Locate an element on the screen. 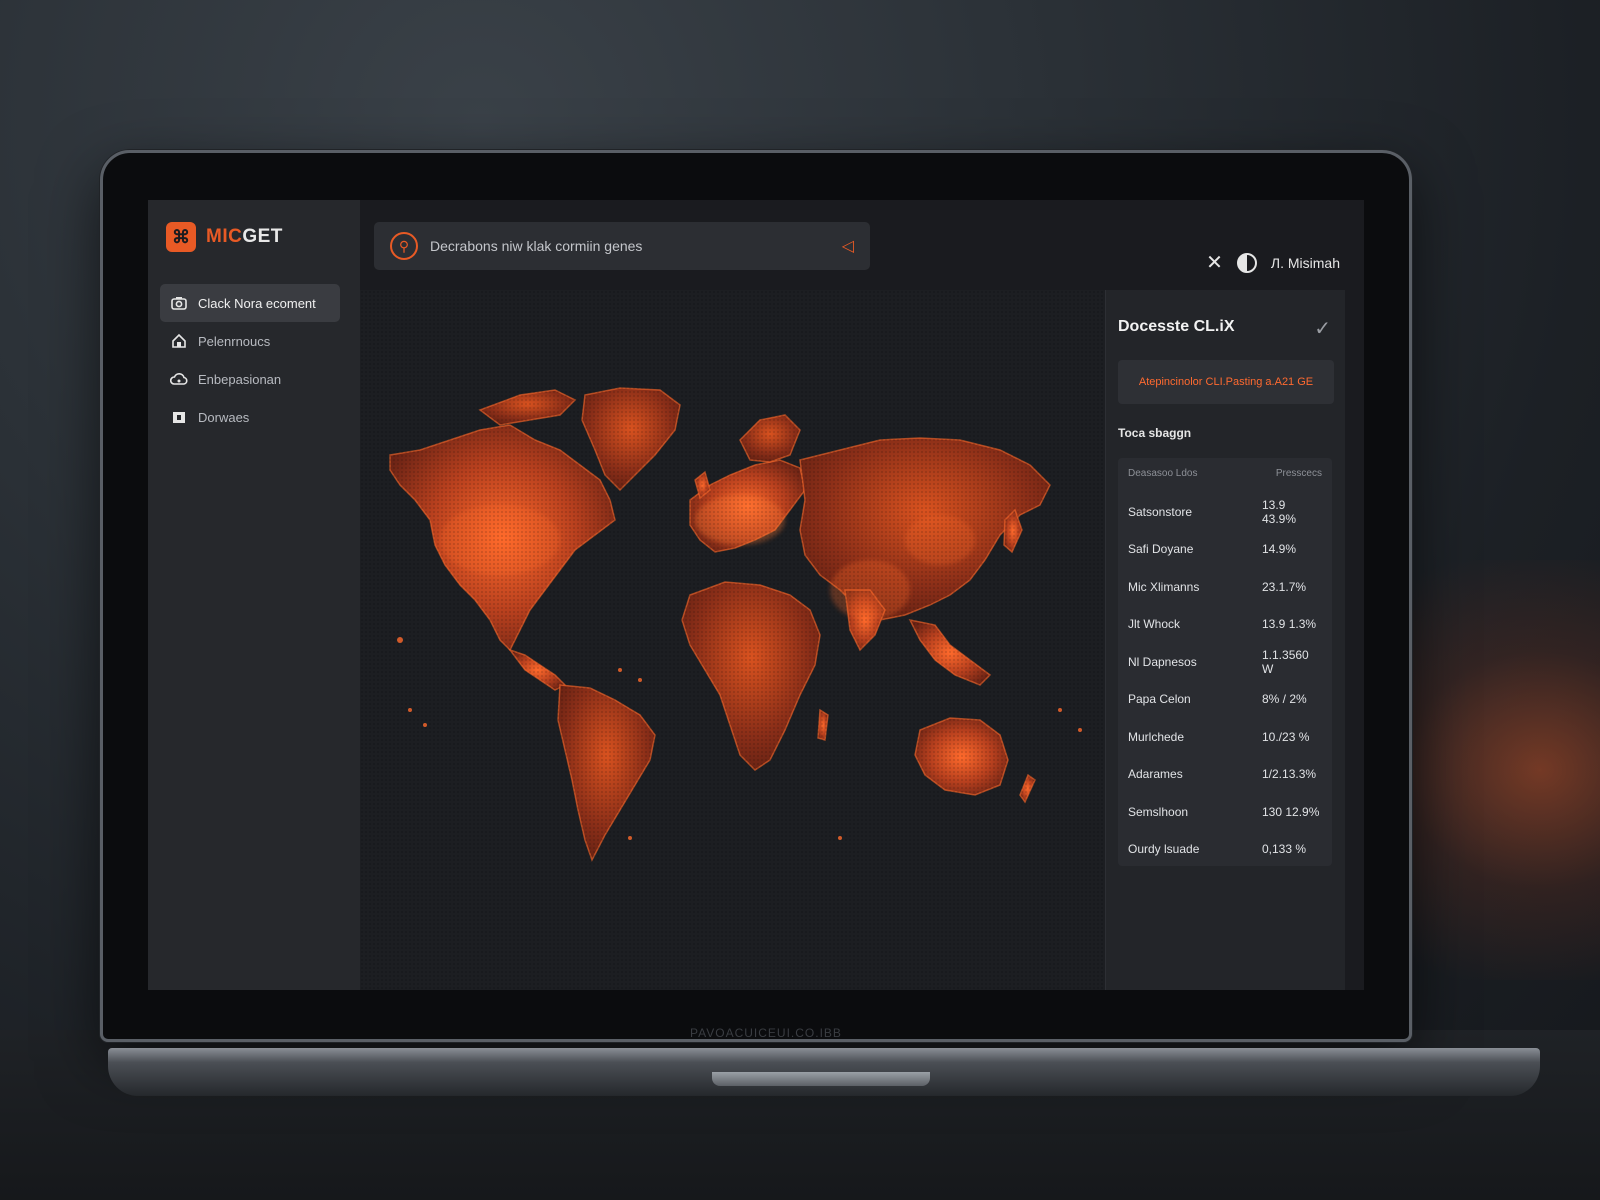  table-row: Satsonstore 13.9 43.9% is located at coordinates (1225, 512).